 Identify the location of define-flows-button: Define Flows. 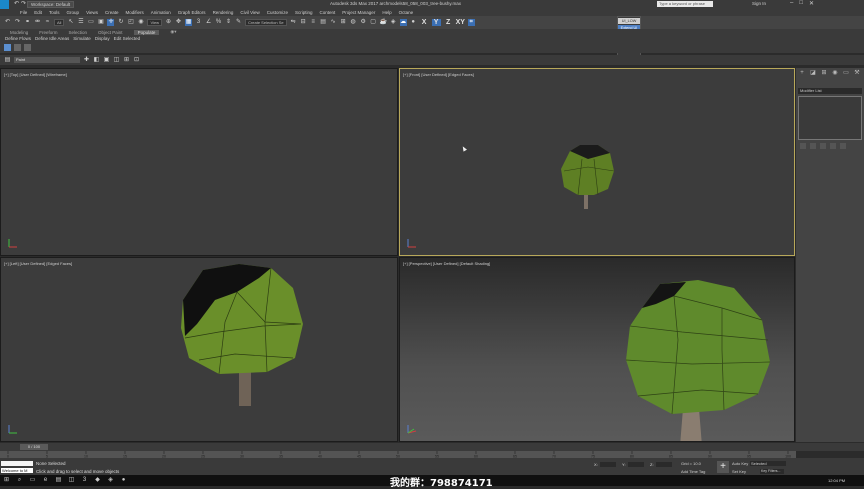
(18, 38).